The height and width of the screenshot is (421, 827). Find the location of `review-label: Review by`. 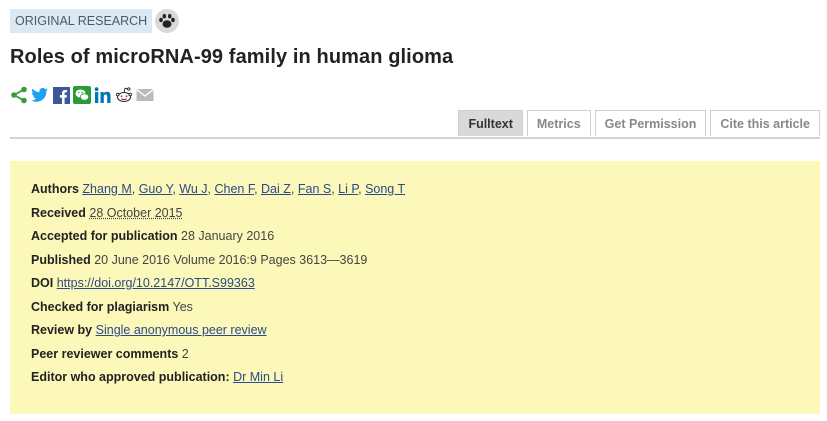

review-label: Review by is located at coordinates (62, 330).